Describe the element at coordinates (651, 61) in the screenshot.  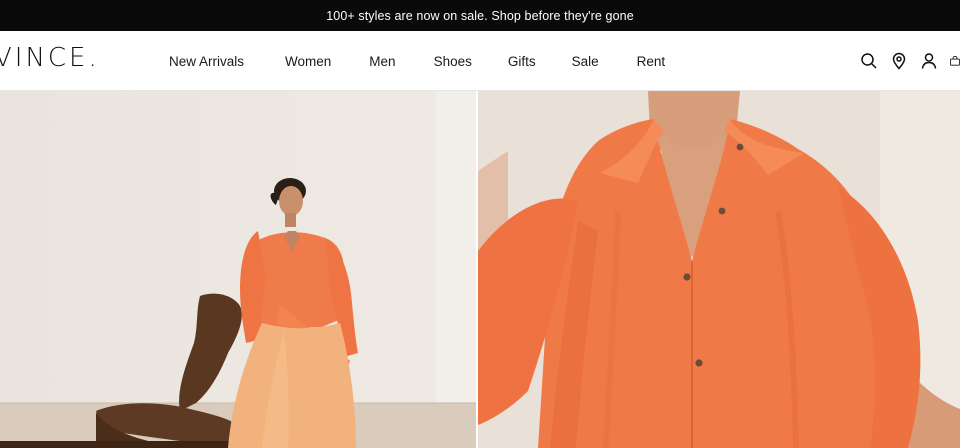
I see `nav-rent: Rent` at that location.